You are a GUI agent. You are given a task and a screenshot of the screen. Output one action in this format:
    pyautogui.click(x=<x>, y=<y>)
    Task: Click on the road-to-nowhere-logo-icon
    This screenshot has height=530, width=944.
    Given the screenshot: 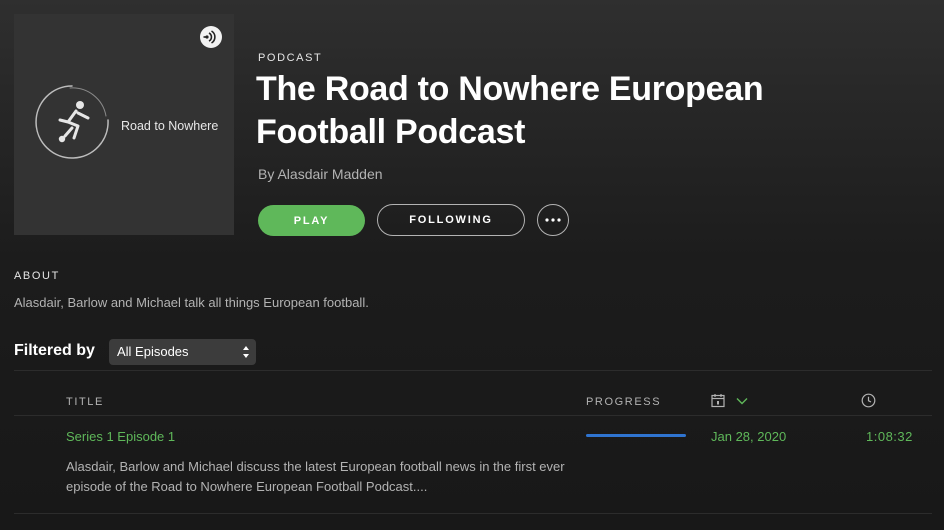 What is the action you would take?
    pyautogui.click(x=72, y=122)
    